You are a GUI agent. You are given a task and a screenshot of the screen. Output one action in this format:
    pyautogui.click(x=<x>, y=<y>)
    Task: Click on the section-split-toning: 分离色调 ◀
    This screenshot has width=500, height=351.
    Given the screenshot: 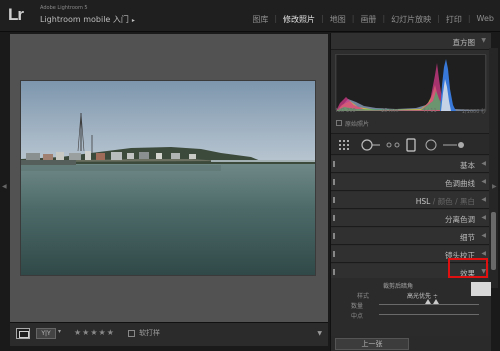 What is the action you would take?
    pyautogui.click(x=411, y=218)
    